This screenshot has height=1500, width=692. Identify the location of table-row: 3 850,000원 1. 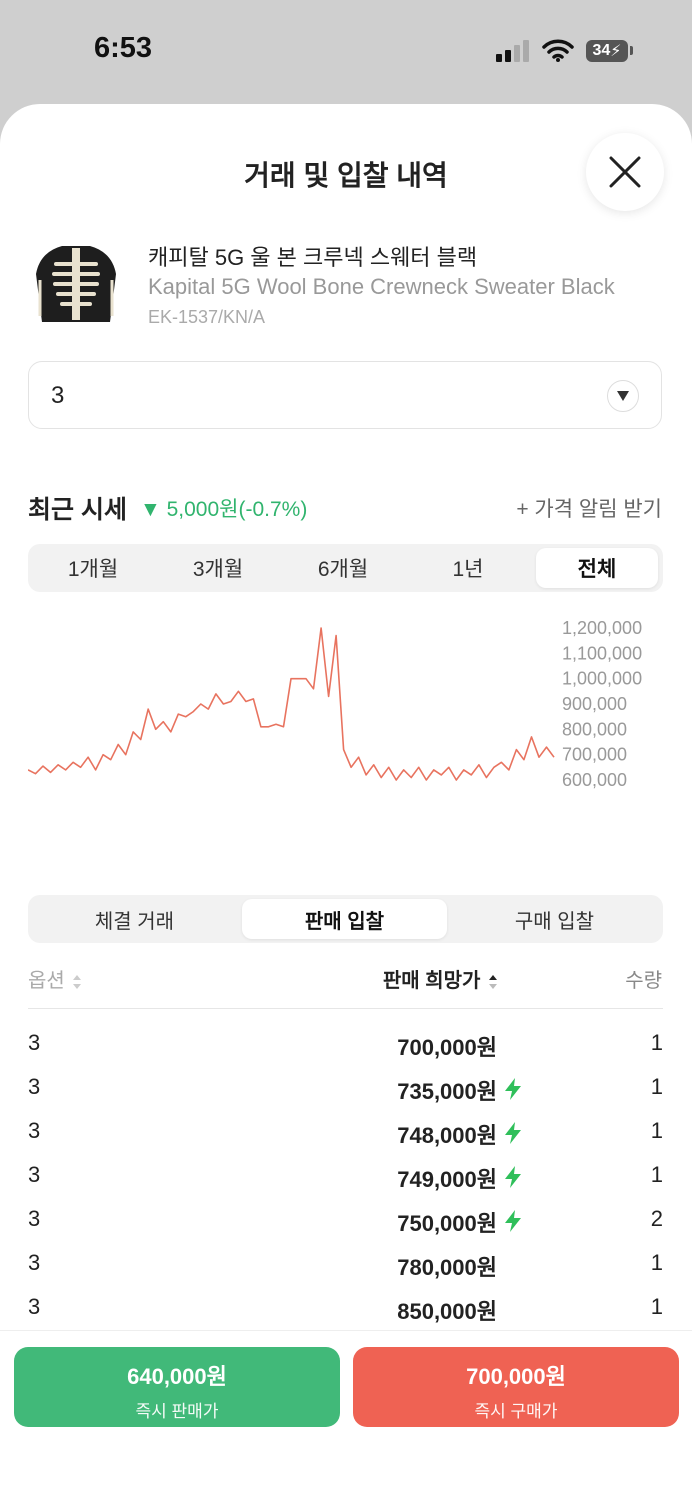
(345, 1310).